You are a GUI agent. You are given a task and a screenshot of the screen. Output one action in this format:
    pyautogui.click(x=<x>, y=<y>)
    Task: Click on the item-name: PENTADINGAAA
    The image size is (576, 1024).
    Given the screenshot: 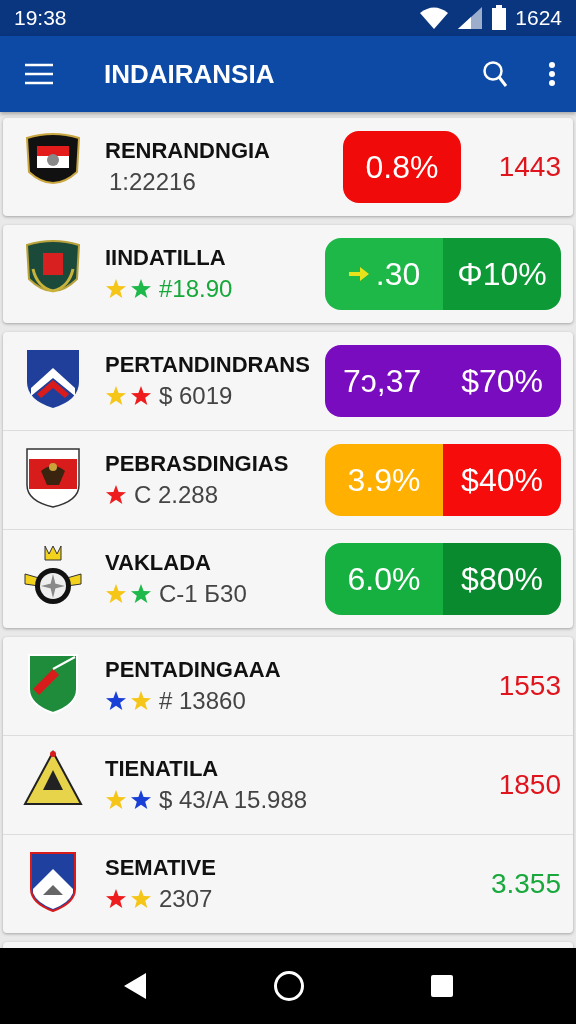 What is the action you would take?
    pyautogui.click(x=193, y=670)
    